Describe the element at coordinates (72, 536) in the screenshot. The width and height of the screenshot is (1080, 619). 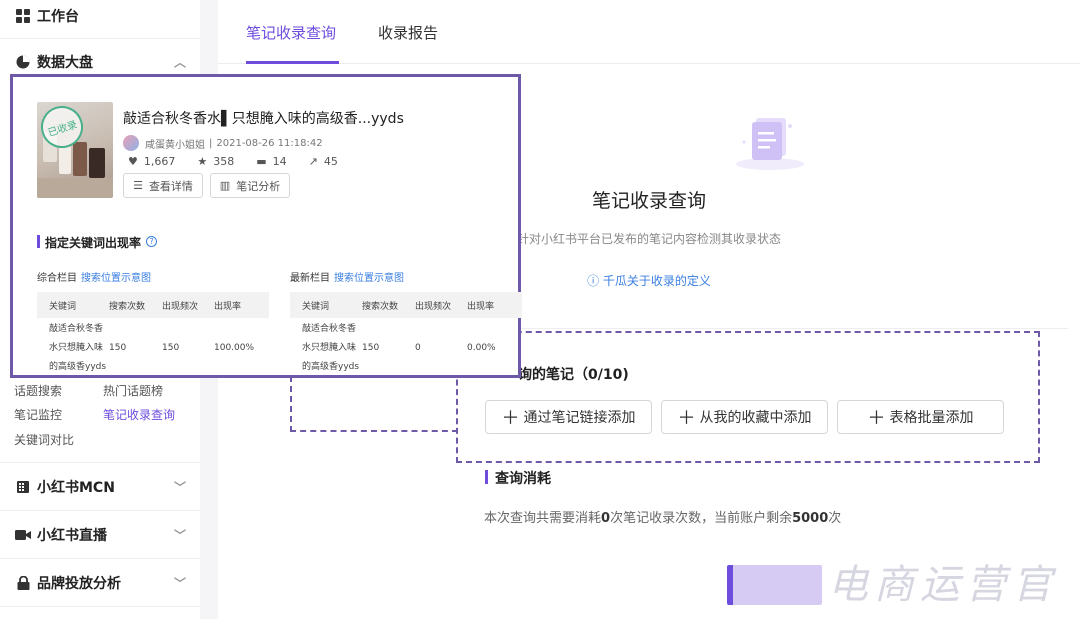
I see `sidebar-item-label: 小红书直播` at that location.